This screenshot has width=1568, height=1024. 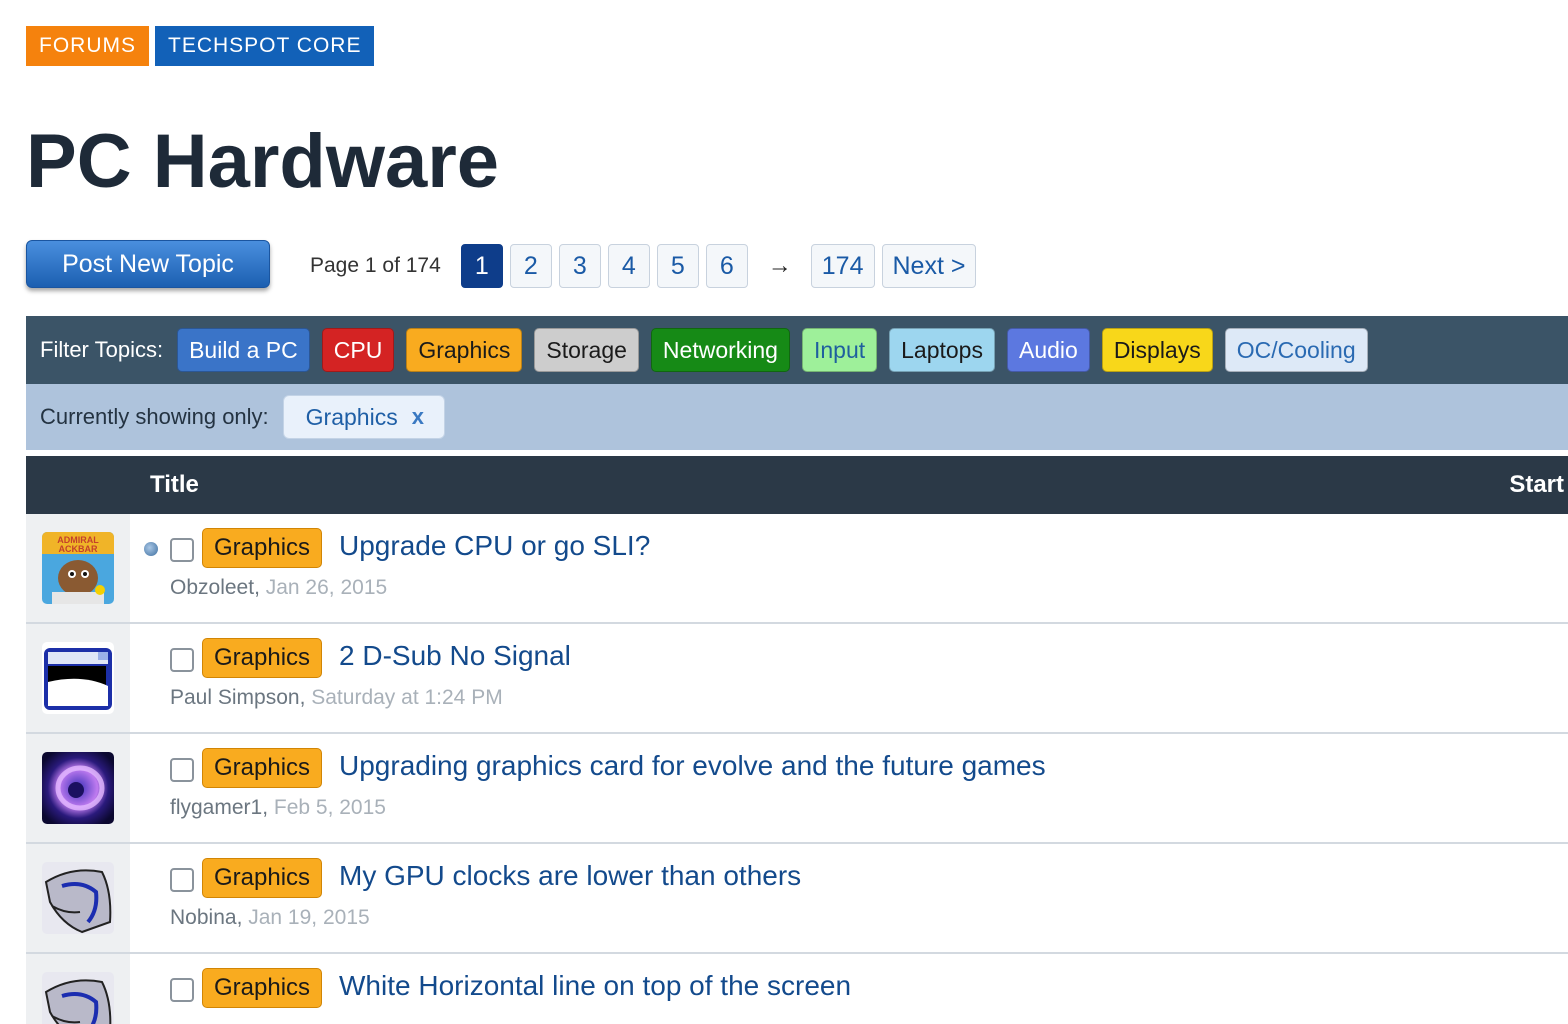 What do you see at coordinates (1157, 350) in the screenshot?
I see `filter-tag-displays: Displays` at bounding box center [1157, 350].